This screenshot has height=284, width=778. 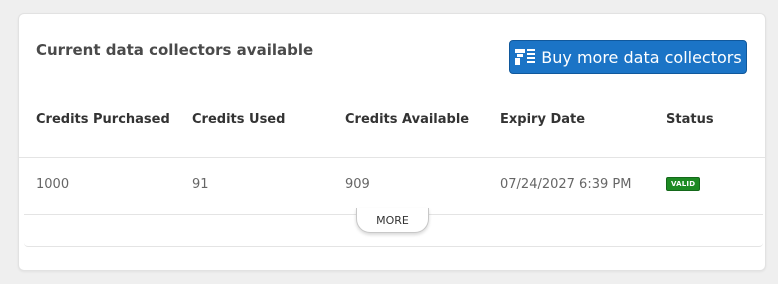 I want to click on status-badge: VALID, so click(x=683, y=184).